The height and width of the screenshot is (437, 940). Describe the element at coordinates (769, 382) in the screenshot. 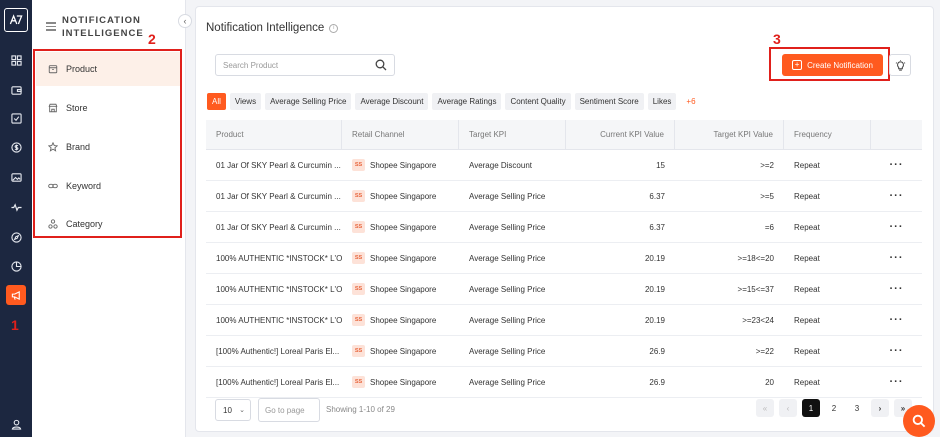

I see `target-kpi-cell: 20` at that location.